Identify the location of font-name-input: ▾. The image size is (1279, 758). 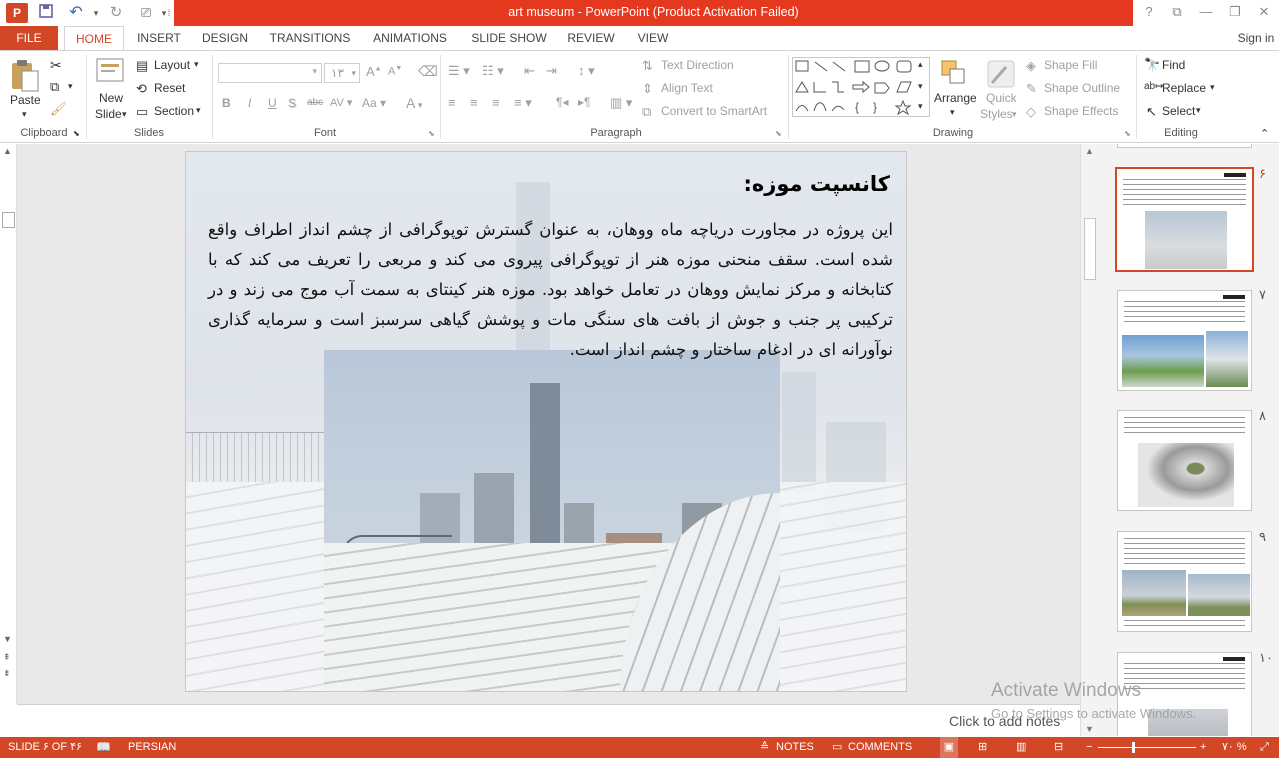
(270, 73).